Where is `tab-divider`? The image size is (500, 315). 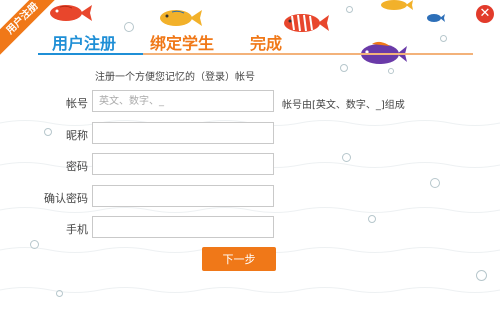
tab-divider is located at coordinates (308, 54).